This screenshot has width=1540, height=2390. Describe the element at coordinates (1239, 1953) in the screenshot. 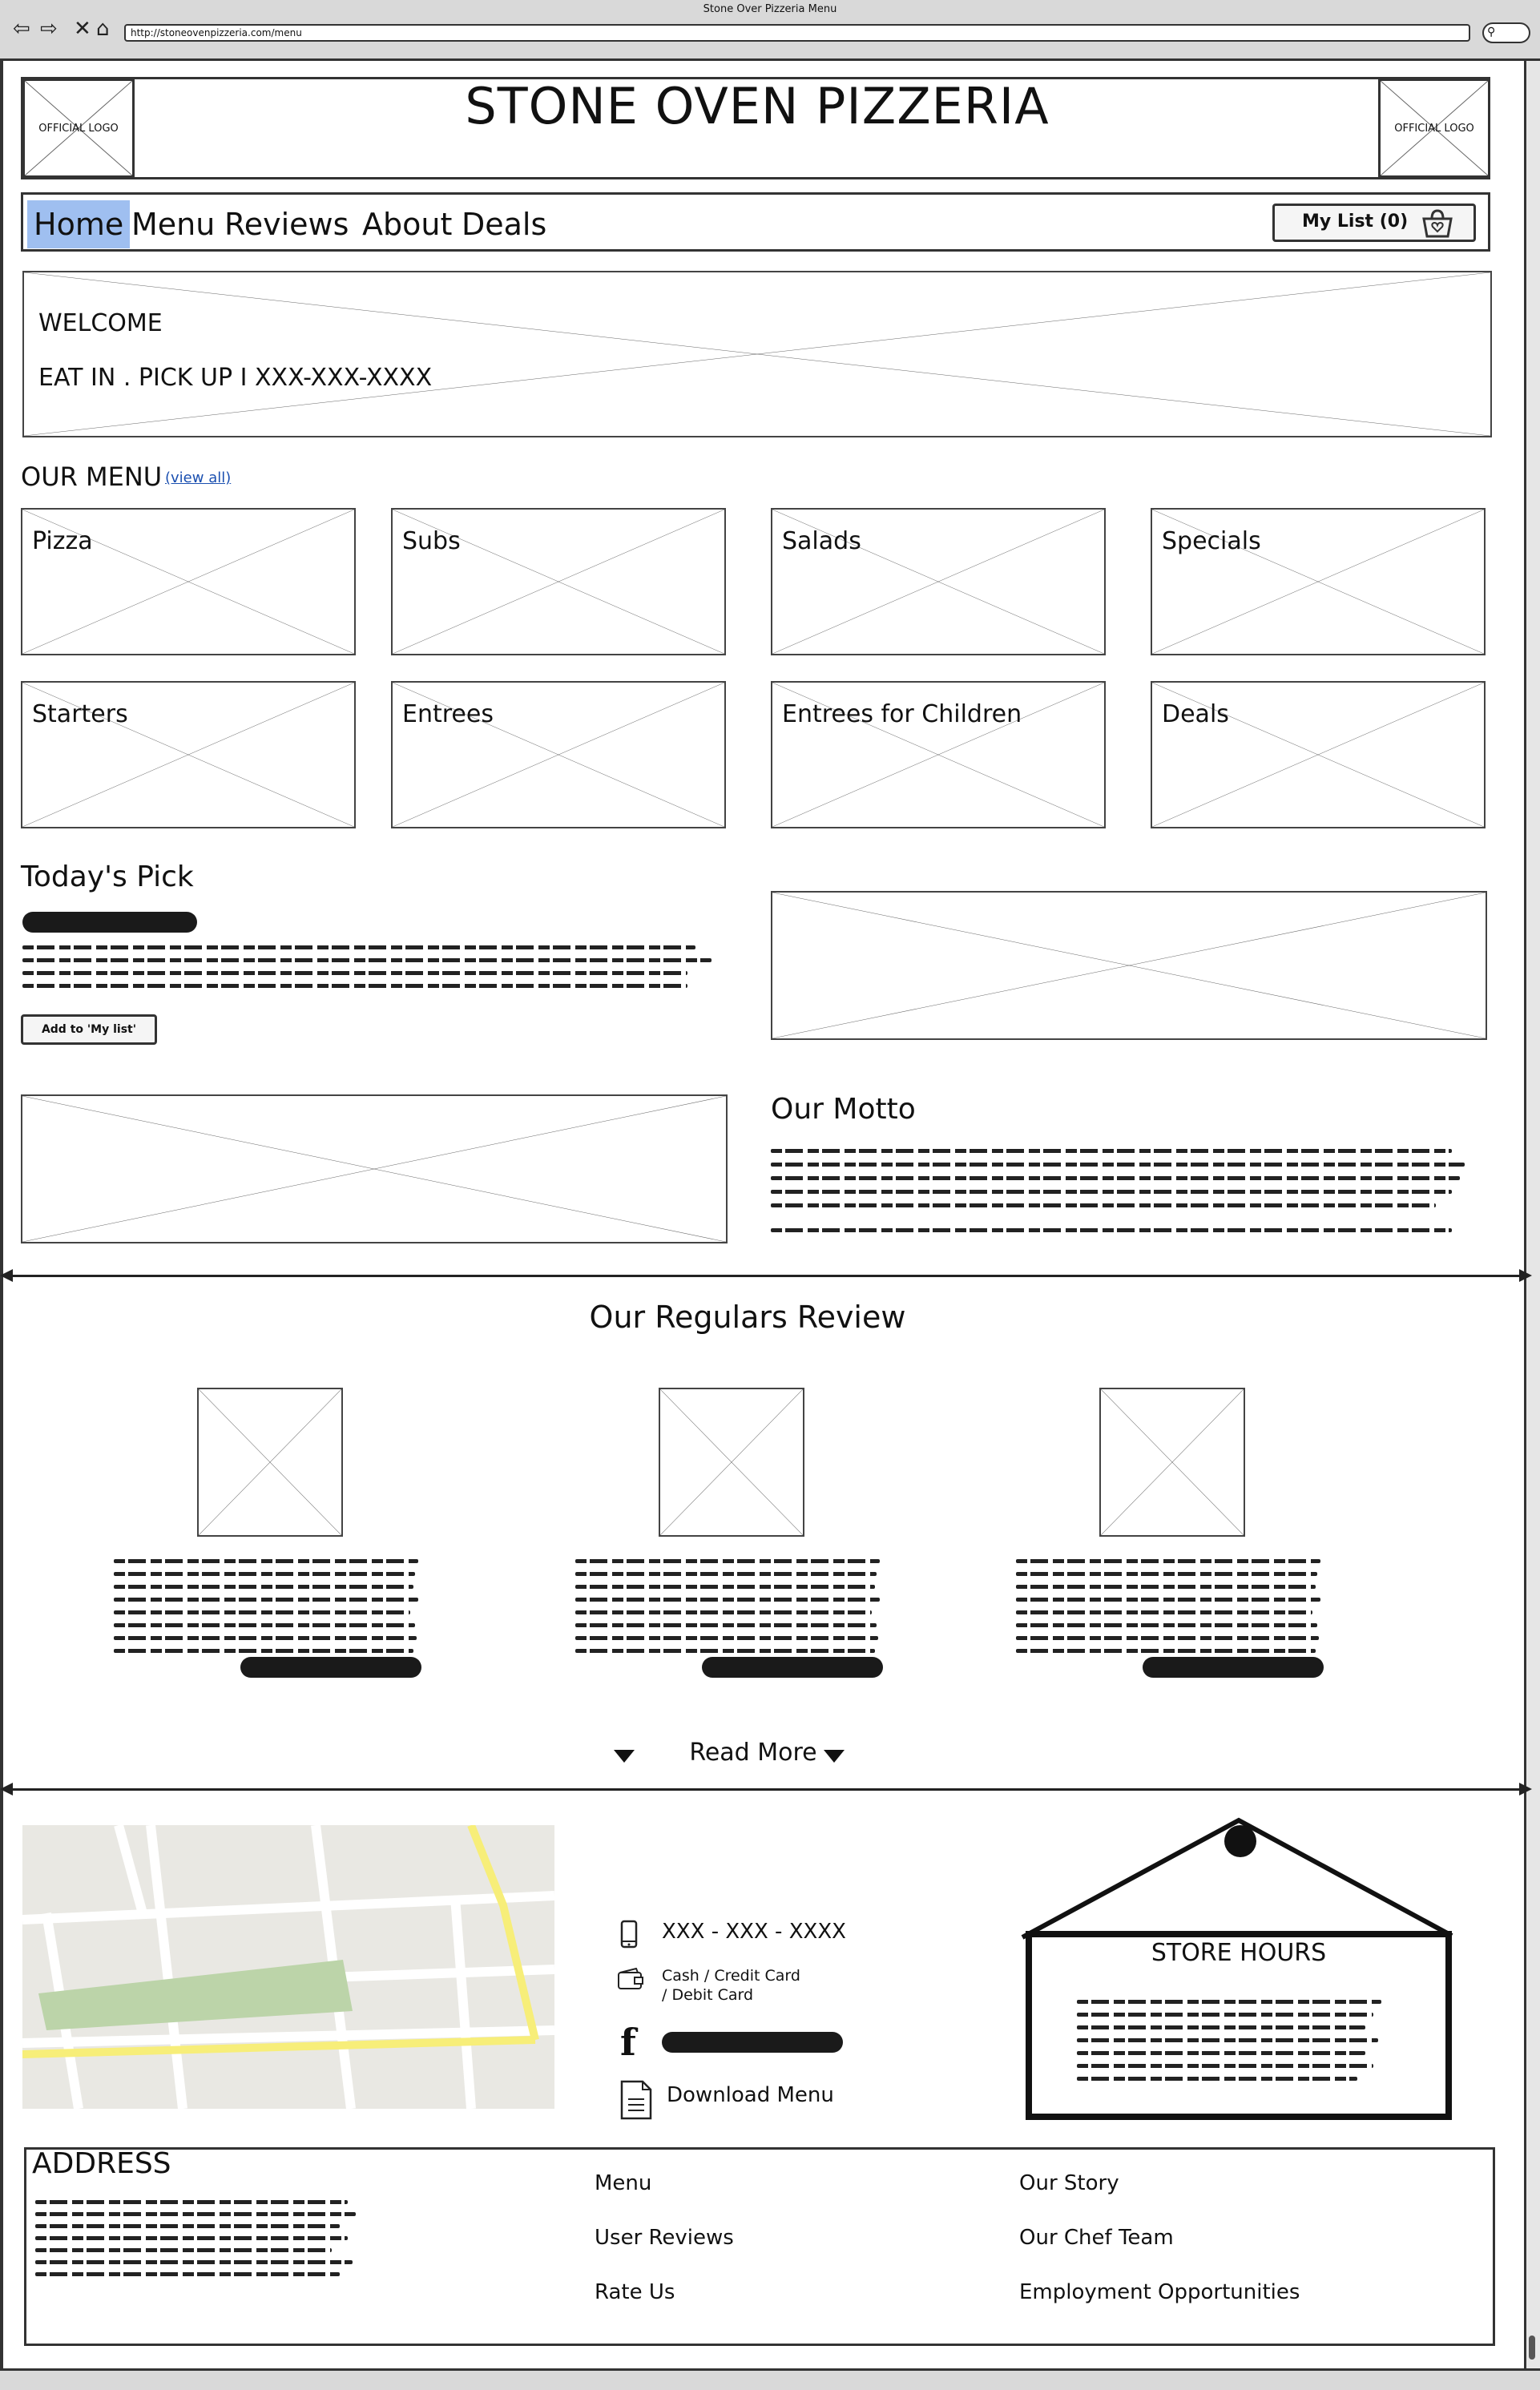

I see `store-hours-title: STORE HOURS` at that location.